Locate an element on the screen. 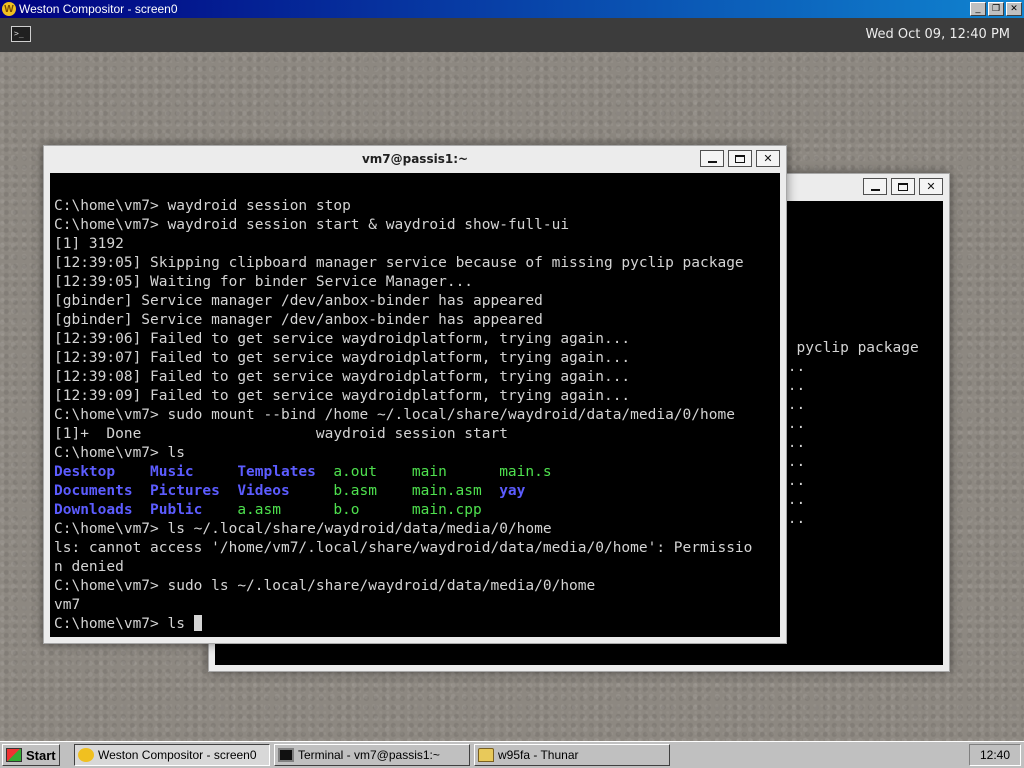 Image resolution: width=1024 pixels, height=768 pixels. background-maximize-button is located at coordinates (903, 186).